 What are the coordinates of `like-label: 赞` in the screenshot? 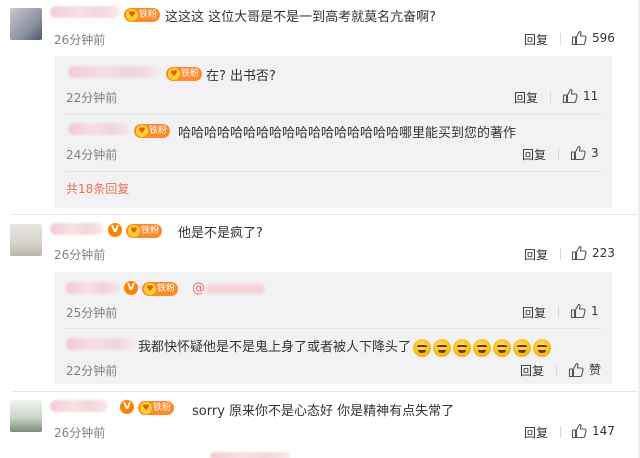 It's located at (595, 370).